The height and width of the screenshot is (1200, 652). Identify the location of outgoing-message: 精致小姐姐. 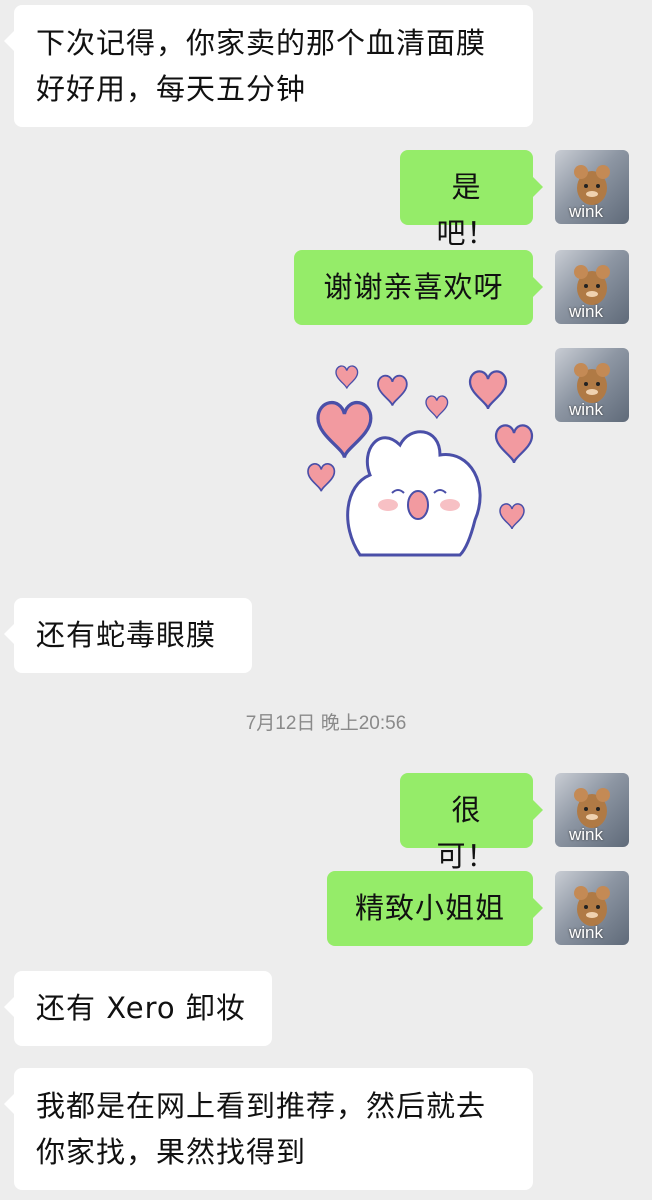
(435, 908).